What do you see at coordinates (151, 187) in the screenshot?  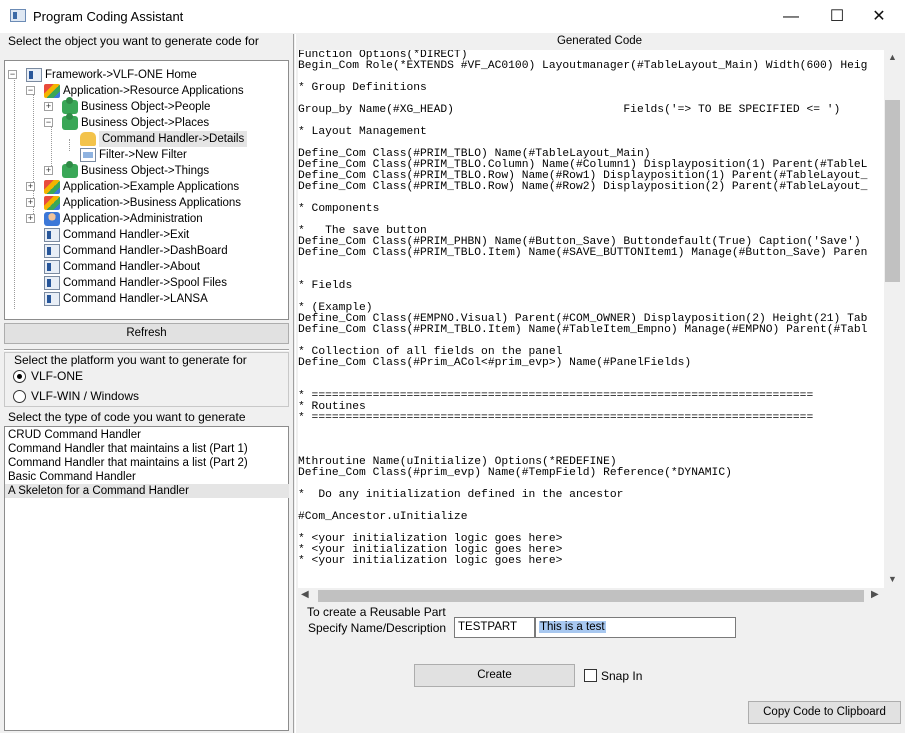 I see `tree-item-label: Application->Example Applications` at bounding box center [151, 187].